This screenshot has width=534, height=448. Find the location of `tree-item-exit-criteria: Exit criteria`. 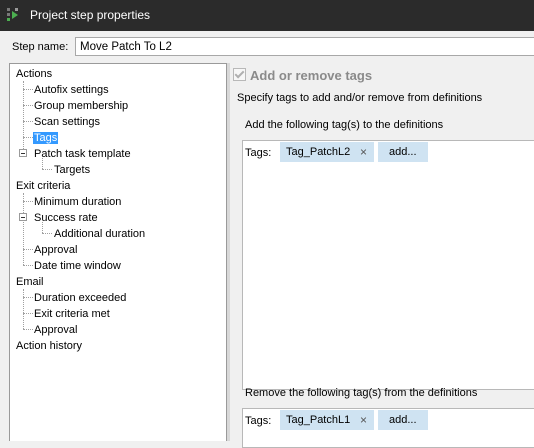

tree-item-exit-criteria: Exit criteria is located at coordinates (43, 186).